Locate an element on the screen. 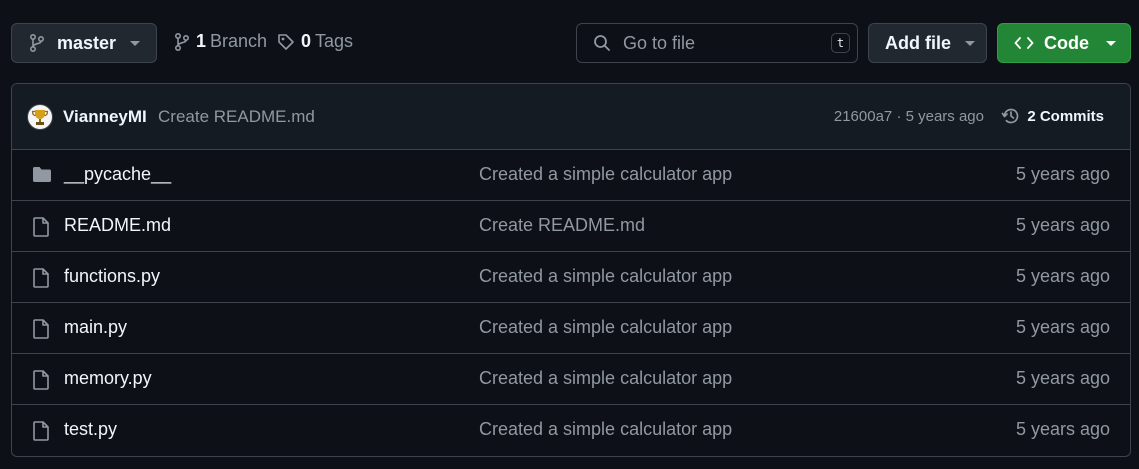 This screenshot has width=1139, height=469. branch-name: master is located at coordinates (87, 42).